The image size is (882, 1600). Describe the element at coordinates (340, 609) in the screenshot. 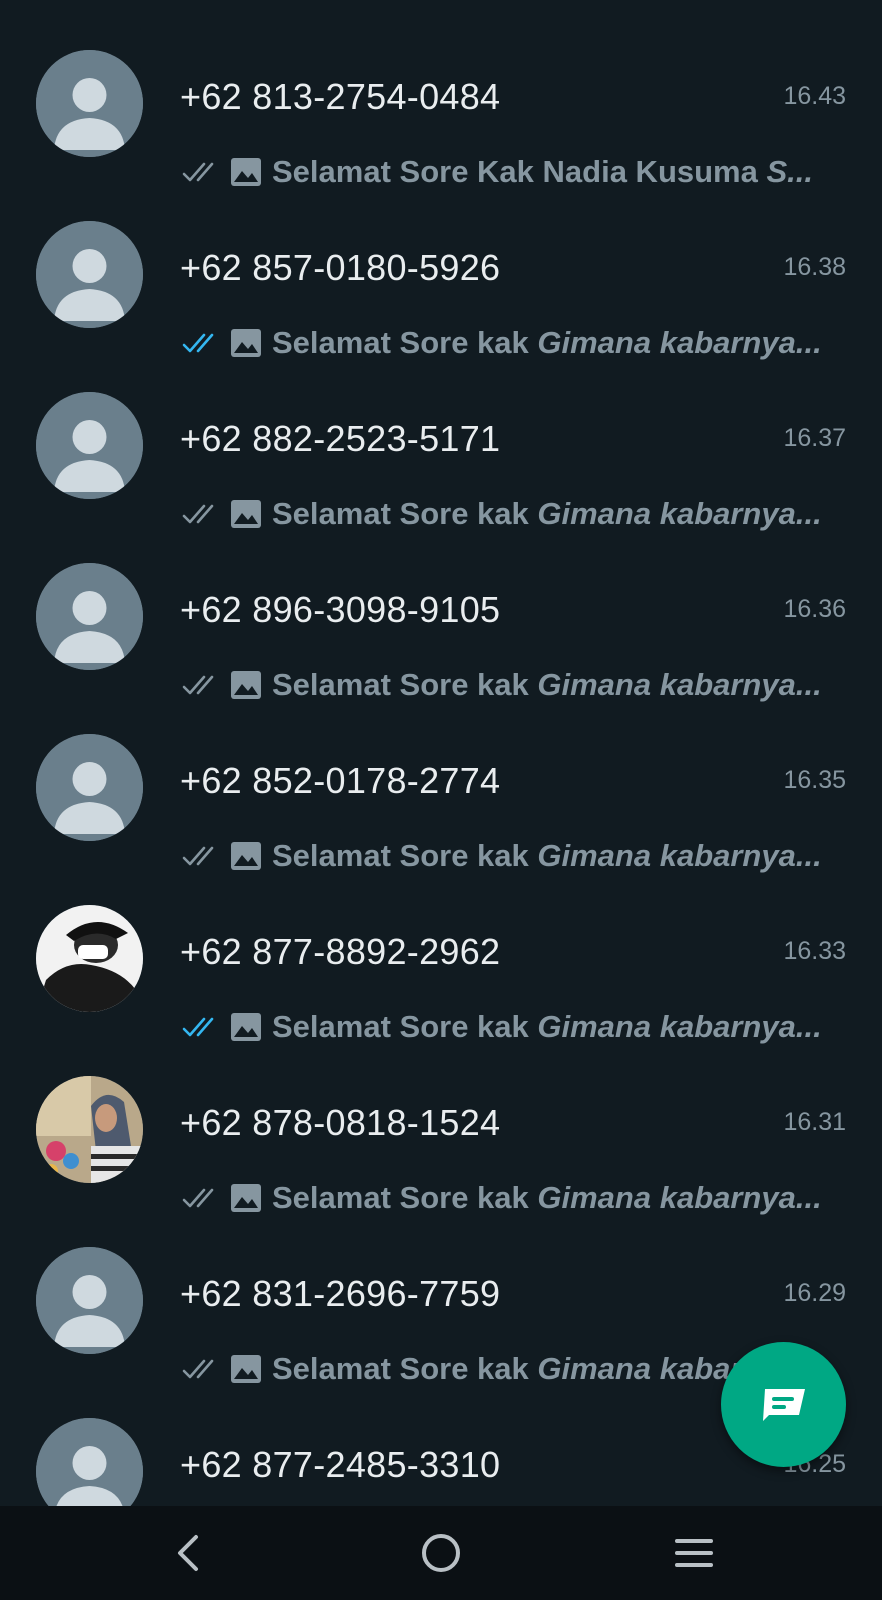

I see `contact-name: +62 896-3098-9105` at that location.